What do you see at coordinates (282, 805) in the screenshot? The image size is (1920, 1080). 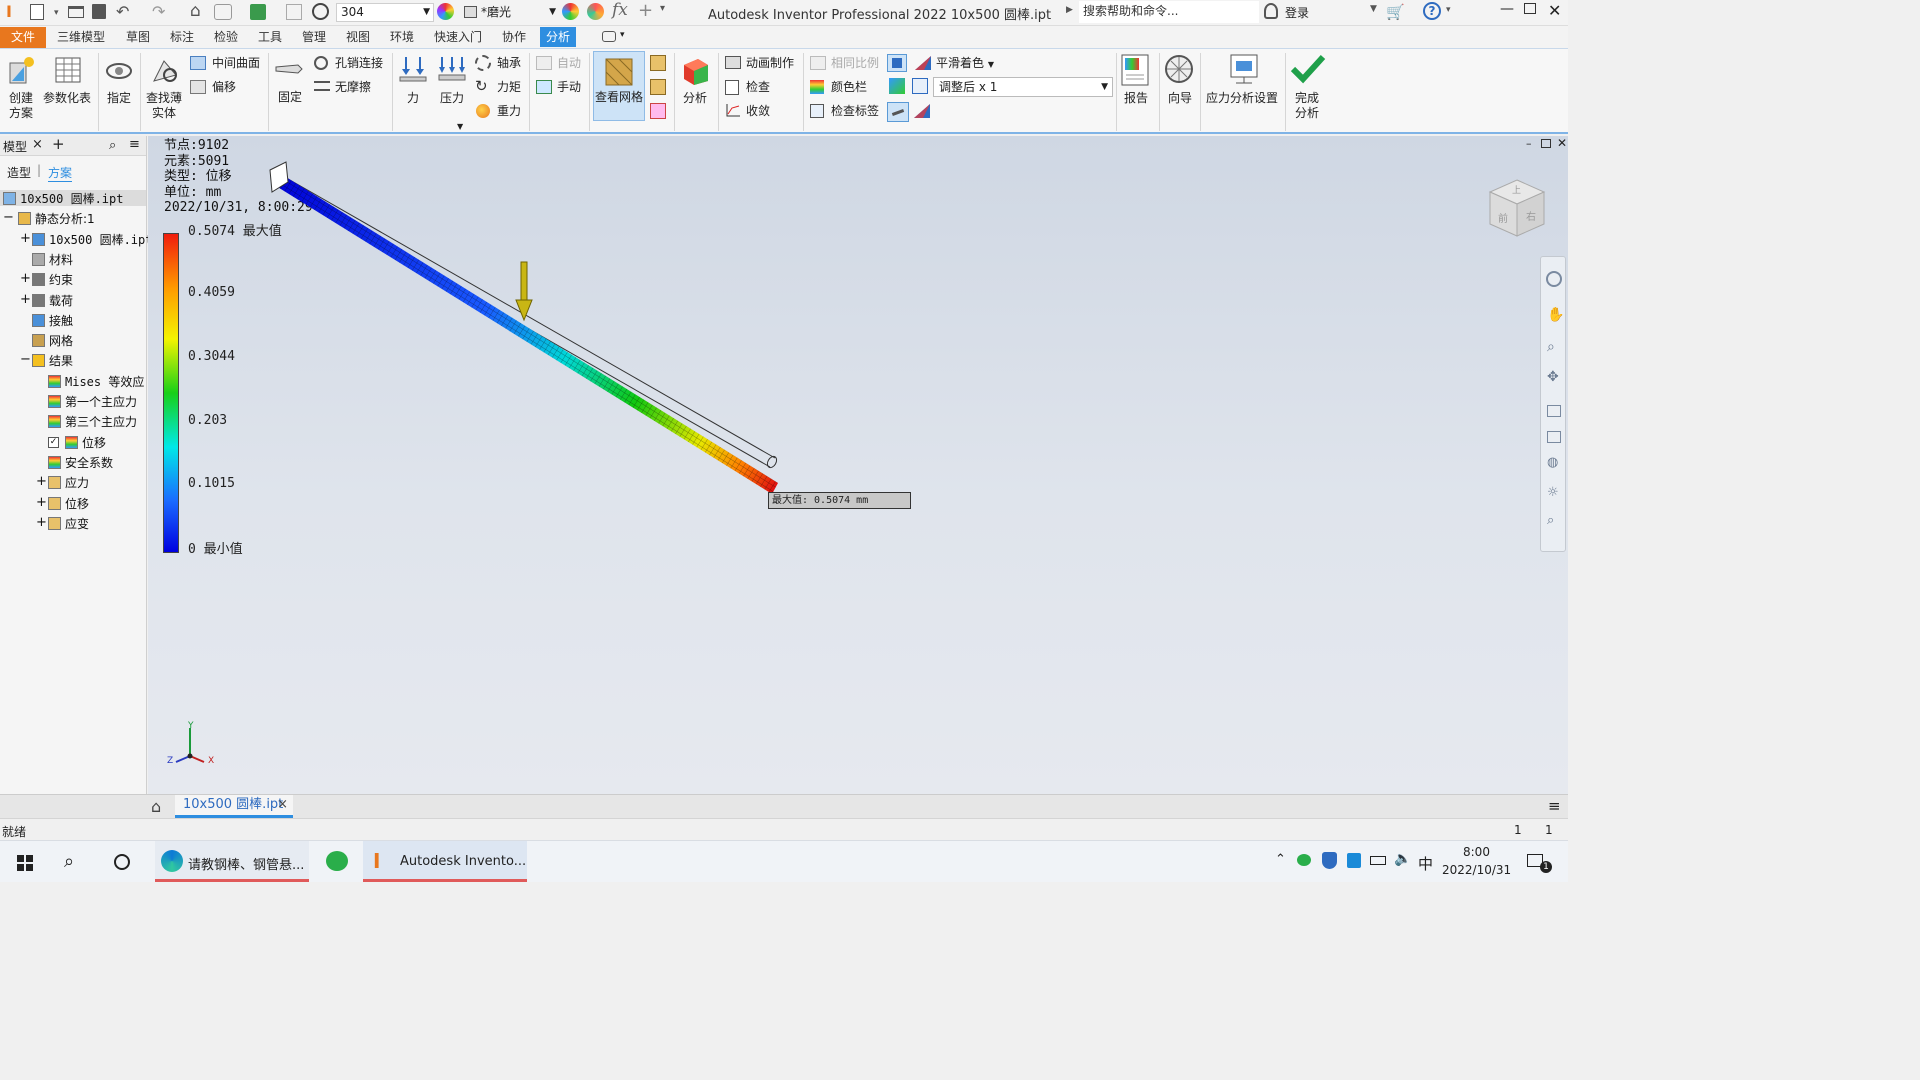 I see `document-tab-close-icon: ×` at bounding box center [282, 805].